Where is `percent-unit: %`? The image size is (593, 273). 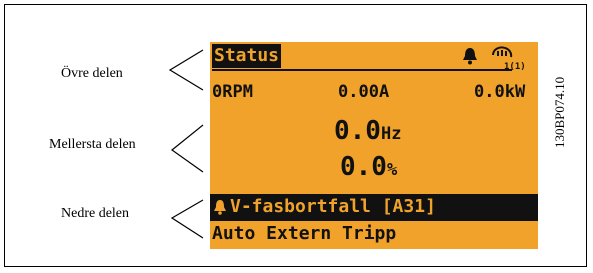
percent-unit: % is located at coordinates (392, 170).